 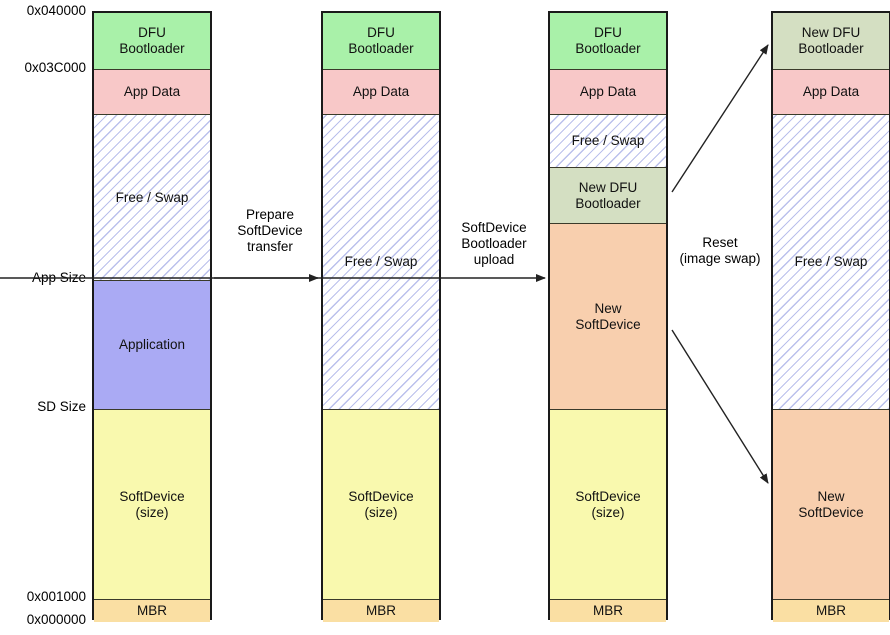 What do you see at coordinates (720, 118) in the screenshot?
I see `arrow-bootloader-swap` at bounding box center [720, 118].